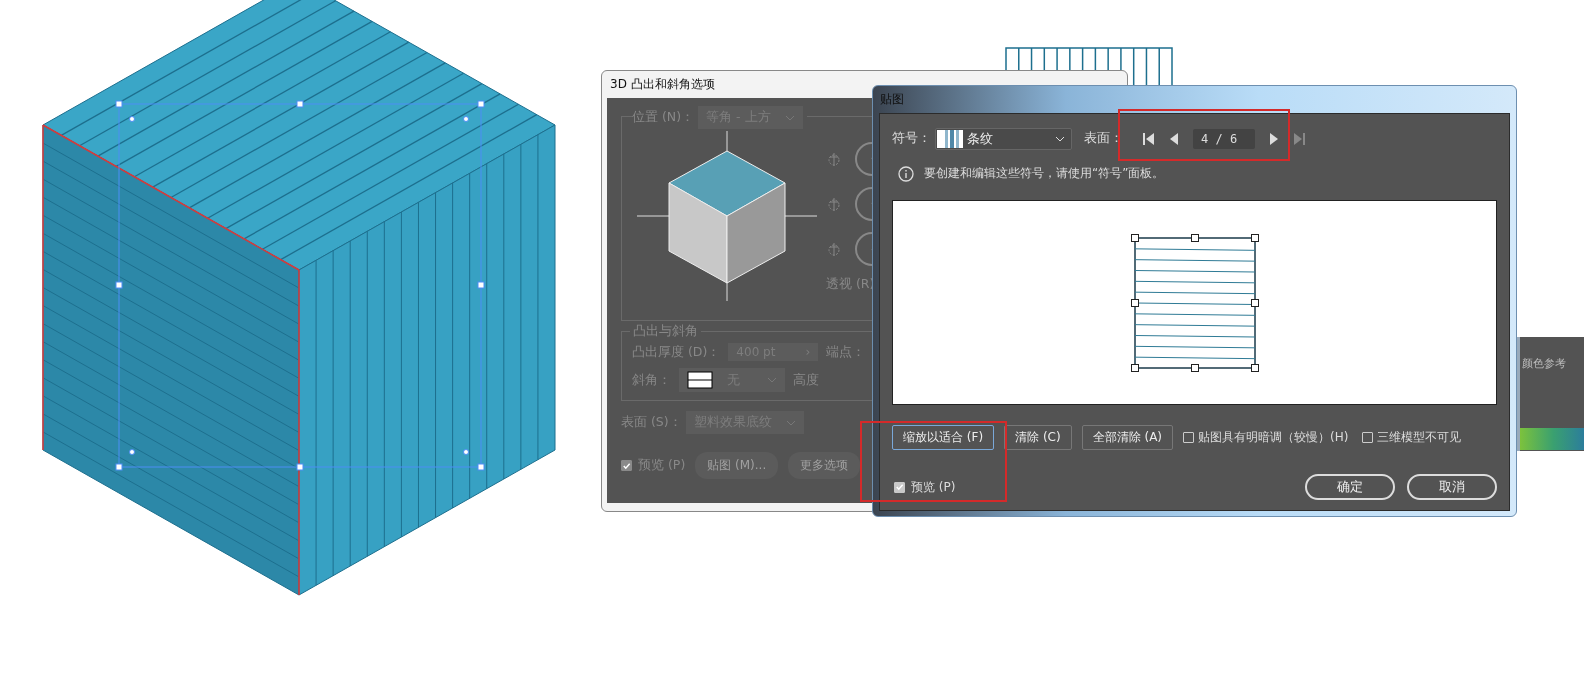 This screenshot has height=696, width=1584. Describe the element at coordinates (1174, 138) in the screenshot. I see `previous-icon` at that location.